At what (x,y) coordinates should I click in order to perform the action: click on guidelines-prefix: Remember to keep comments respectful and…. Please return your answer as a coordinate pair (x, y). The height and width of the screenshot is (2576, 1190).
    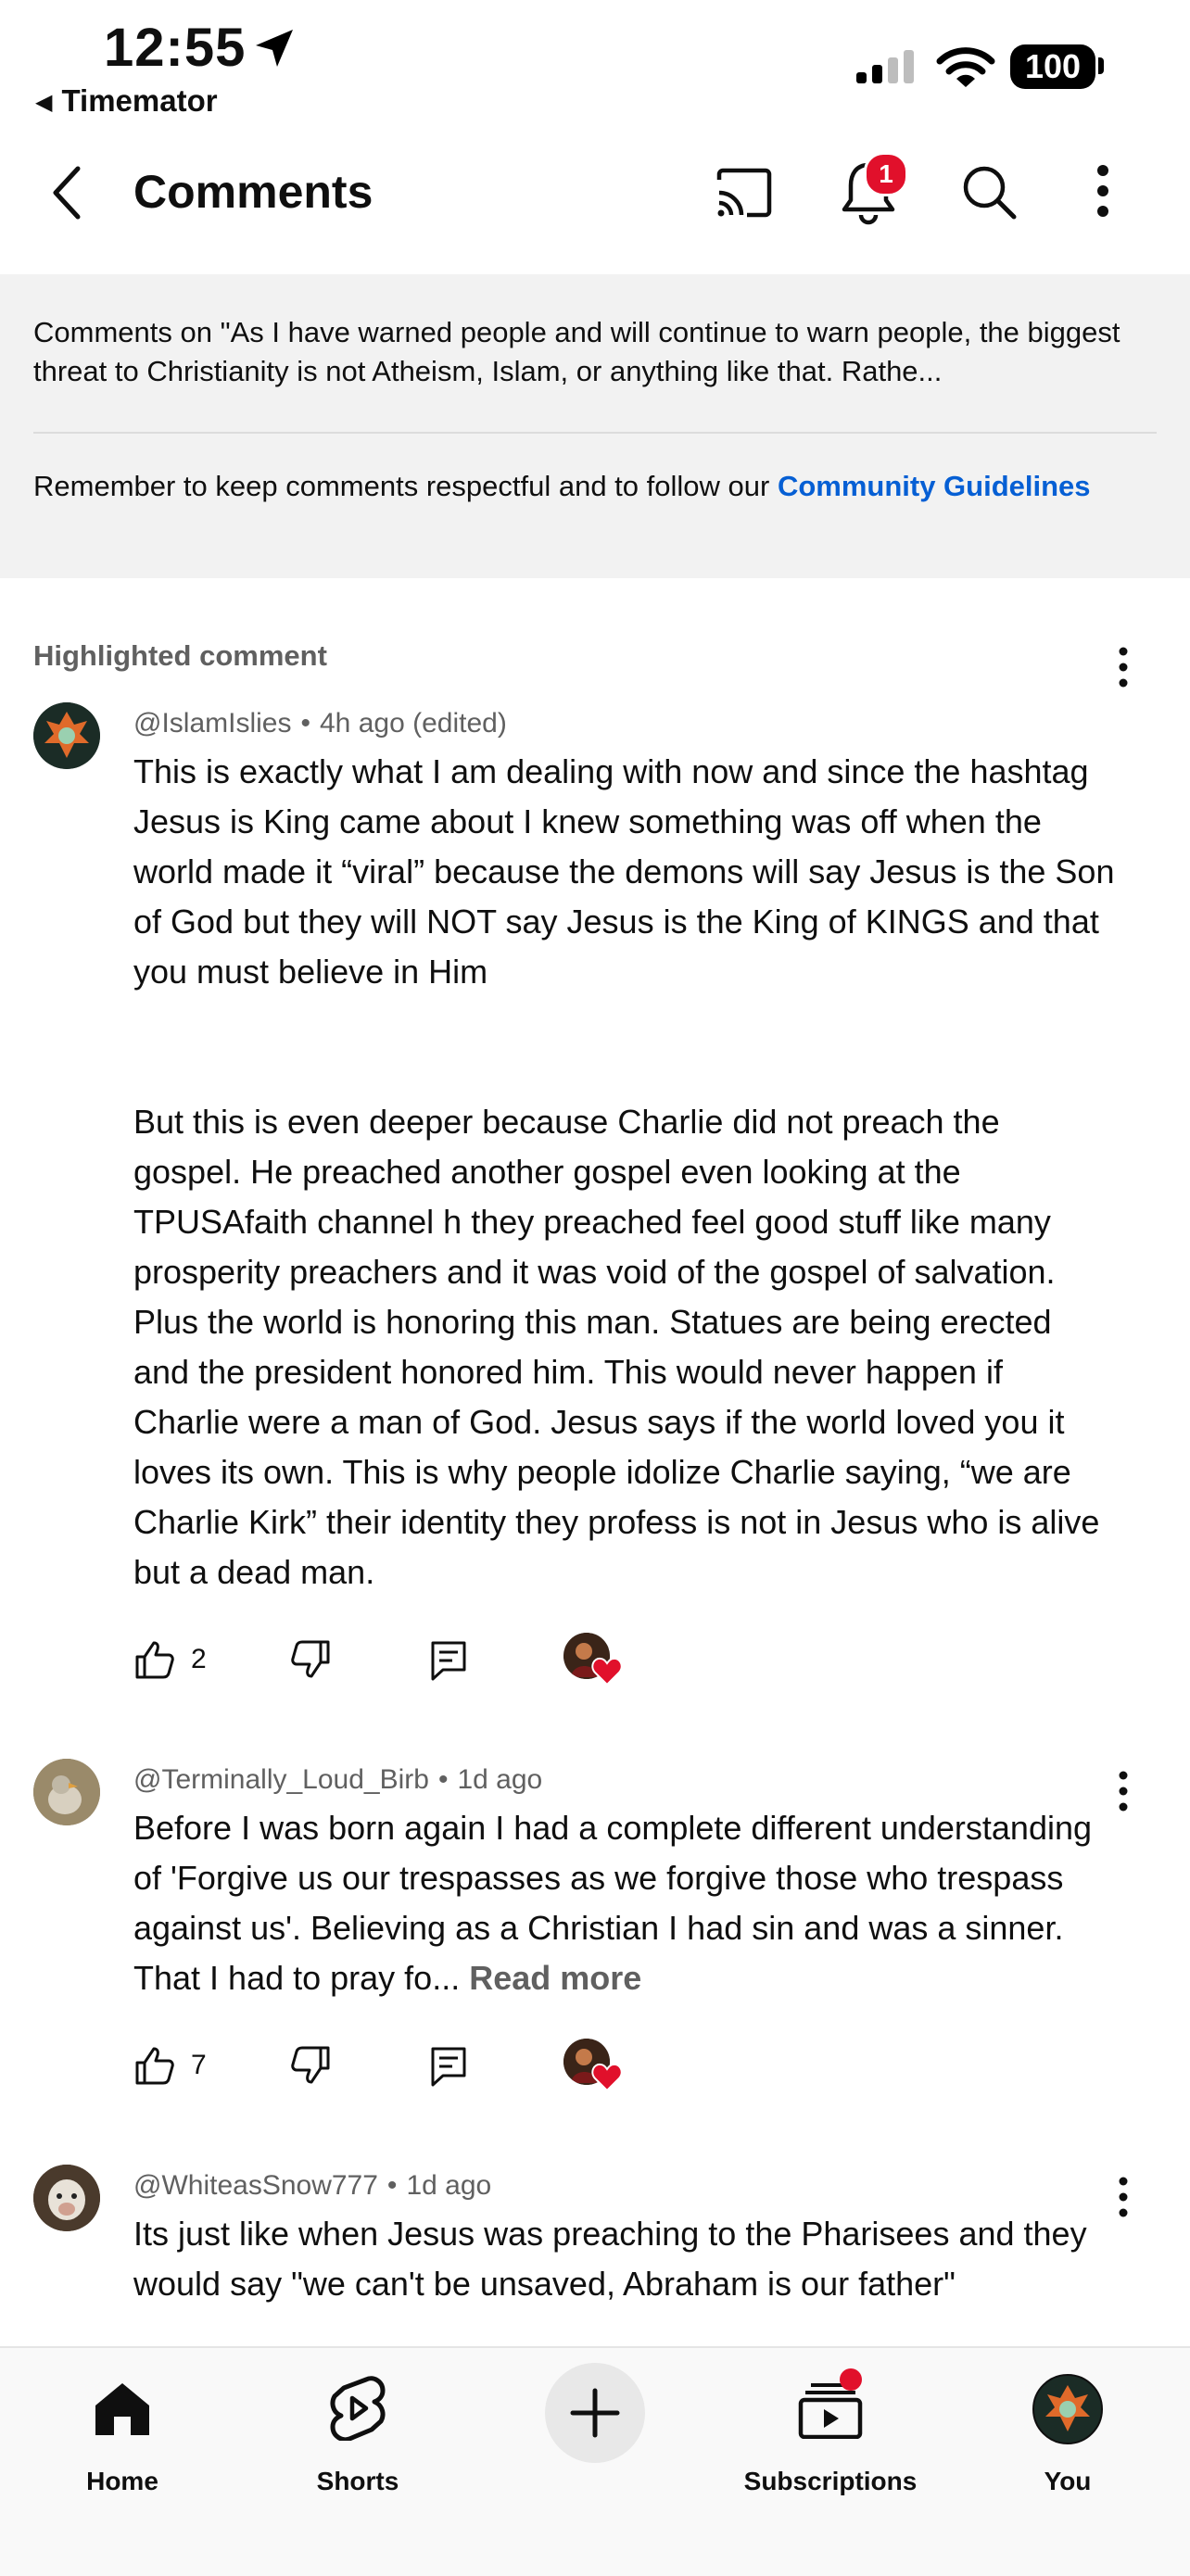
    Looking at the image, I should click on (405, 486).